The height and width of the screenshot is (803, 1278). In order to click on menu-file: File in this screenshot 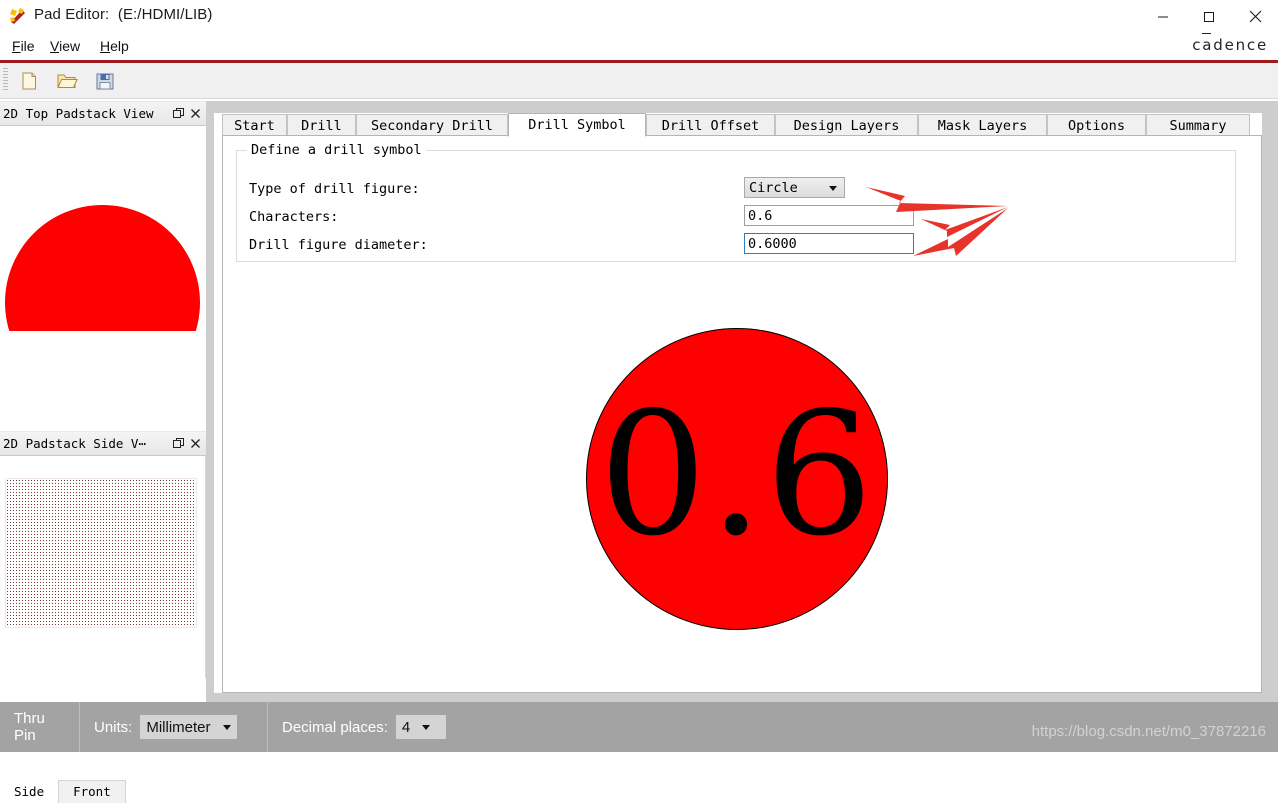, I will do `click(23, 46)`.